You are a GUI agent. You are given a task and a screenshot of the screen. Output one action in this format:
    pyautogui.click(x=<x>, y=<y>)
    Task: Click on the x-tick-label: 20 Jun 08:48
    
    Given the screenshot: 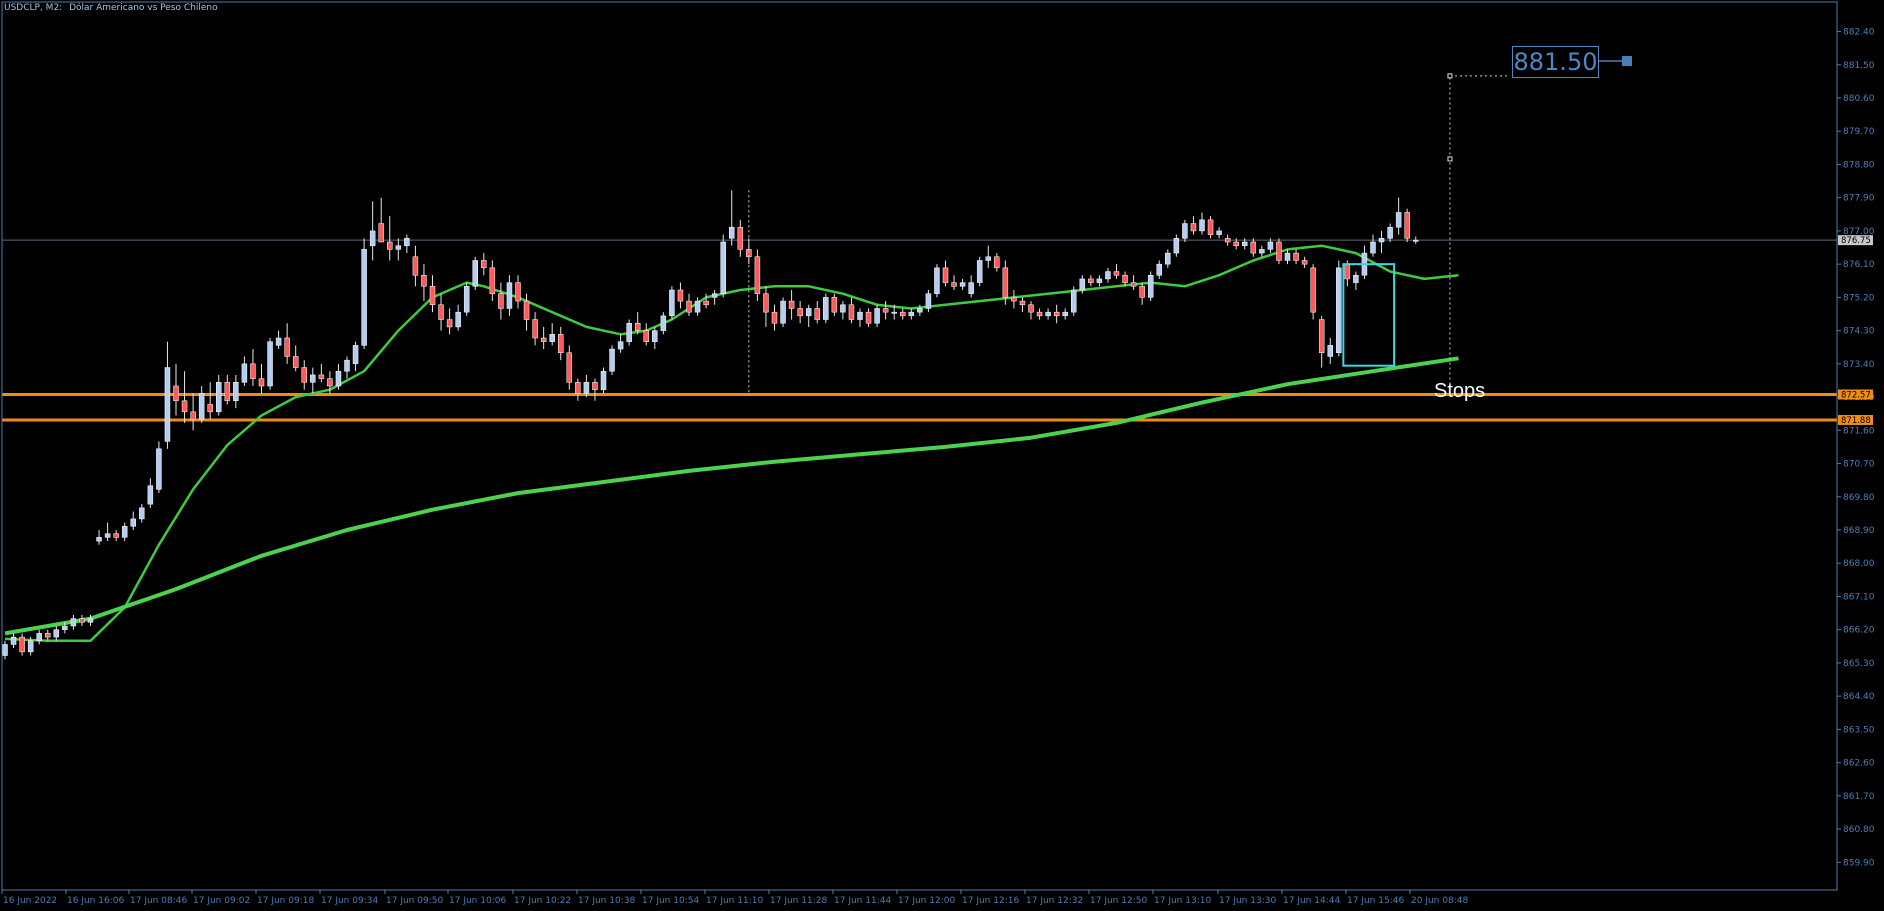 What is the action you would take?
    pyautogui.click(x=1439, y=901)
    